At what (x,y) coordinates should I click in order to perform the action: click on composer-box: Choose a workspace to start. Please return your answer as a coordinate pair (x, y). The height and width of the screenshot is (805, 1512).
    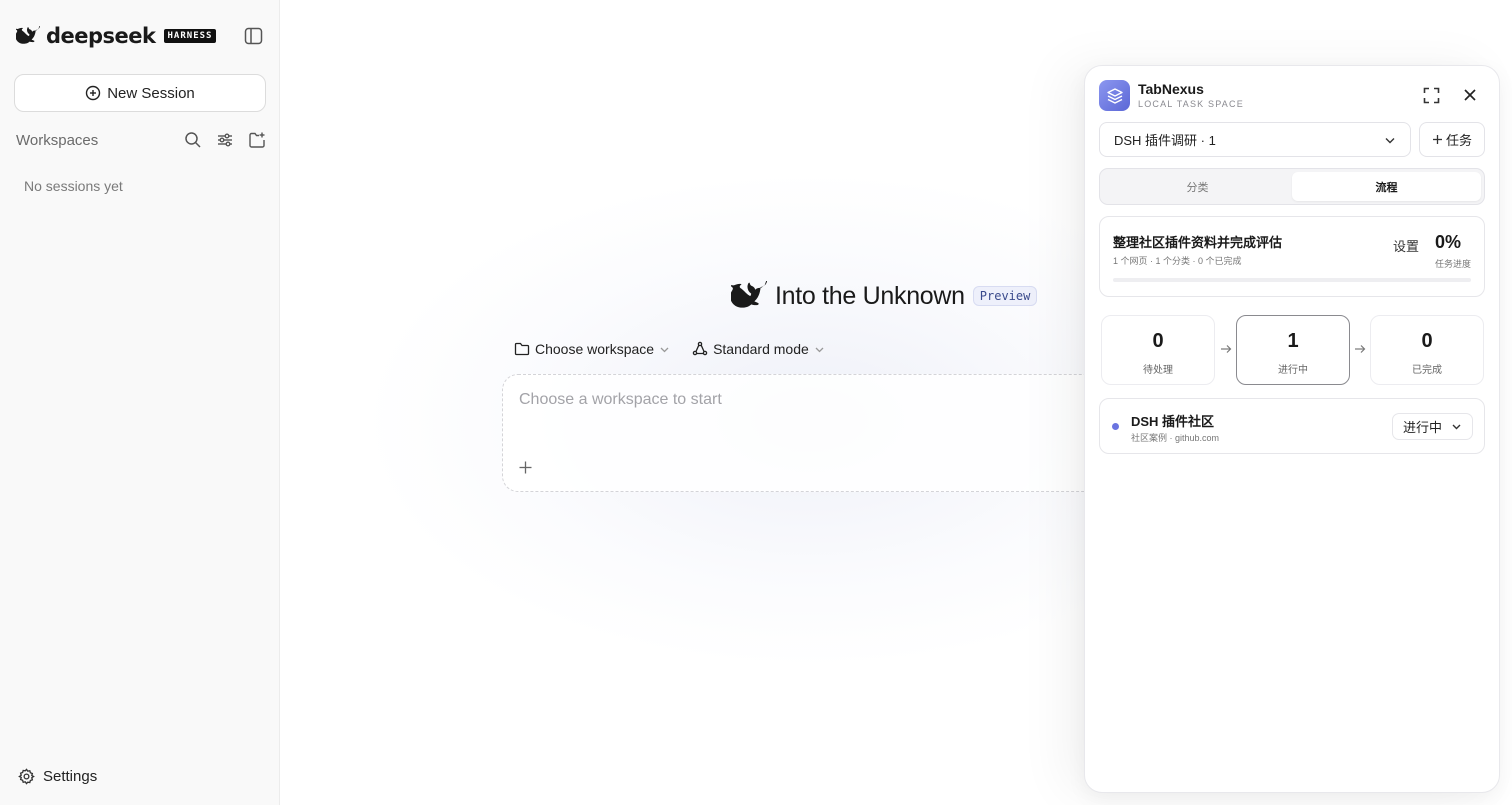
    Looking at the image, I should click on (822, 433).